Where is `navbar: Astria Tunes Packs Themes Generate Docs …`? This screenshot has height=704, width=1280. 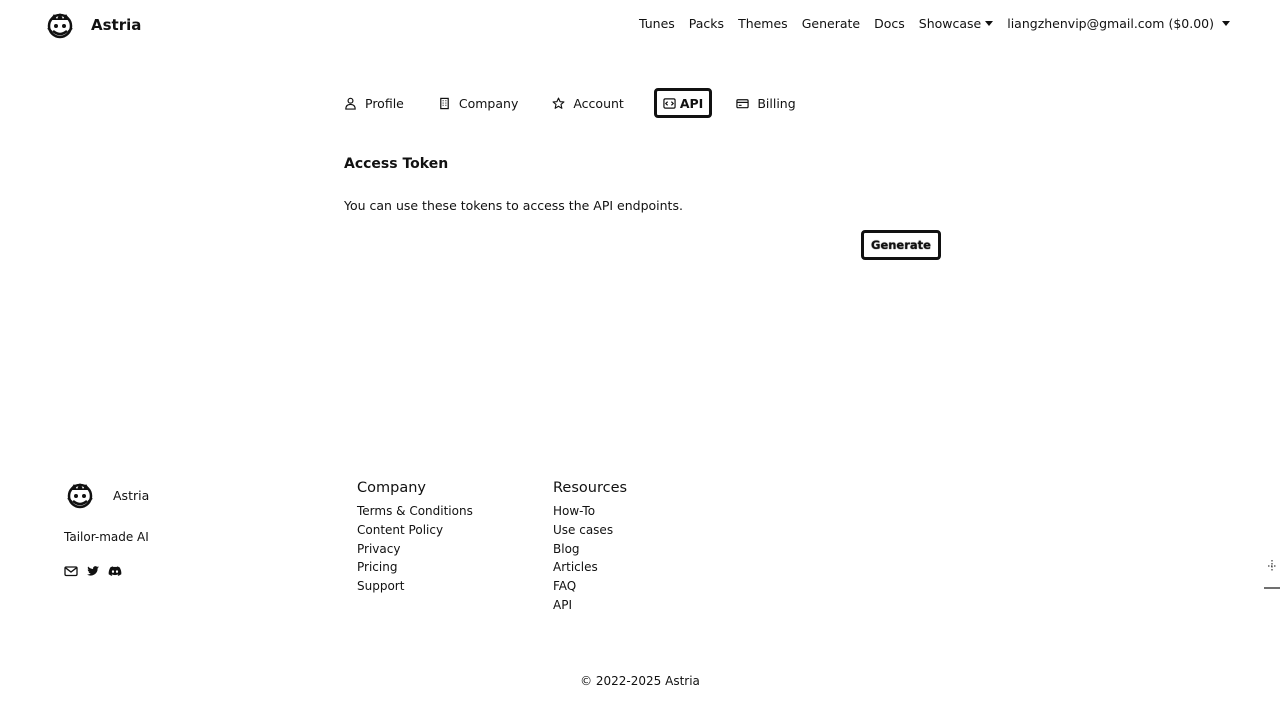 navbar: Astria Tunes Packs Themes Generate Docs … is located at coordinates (640, 23).